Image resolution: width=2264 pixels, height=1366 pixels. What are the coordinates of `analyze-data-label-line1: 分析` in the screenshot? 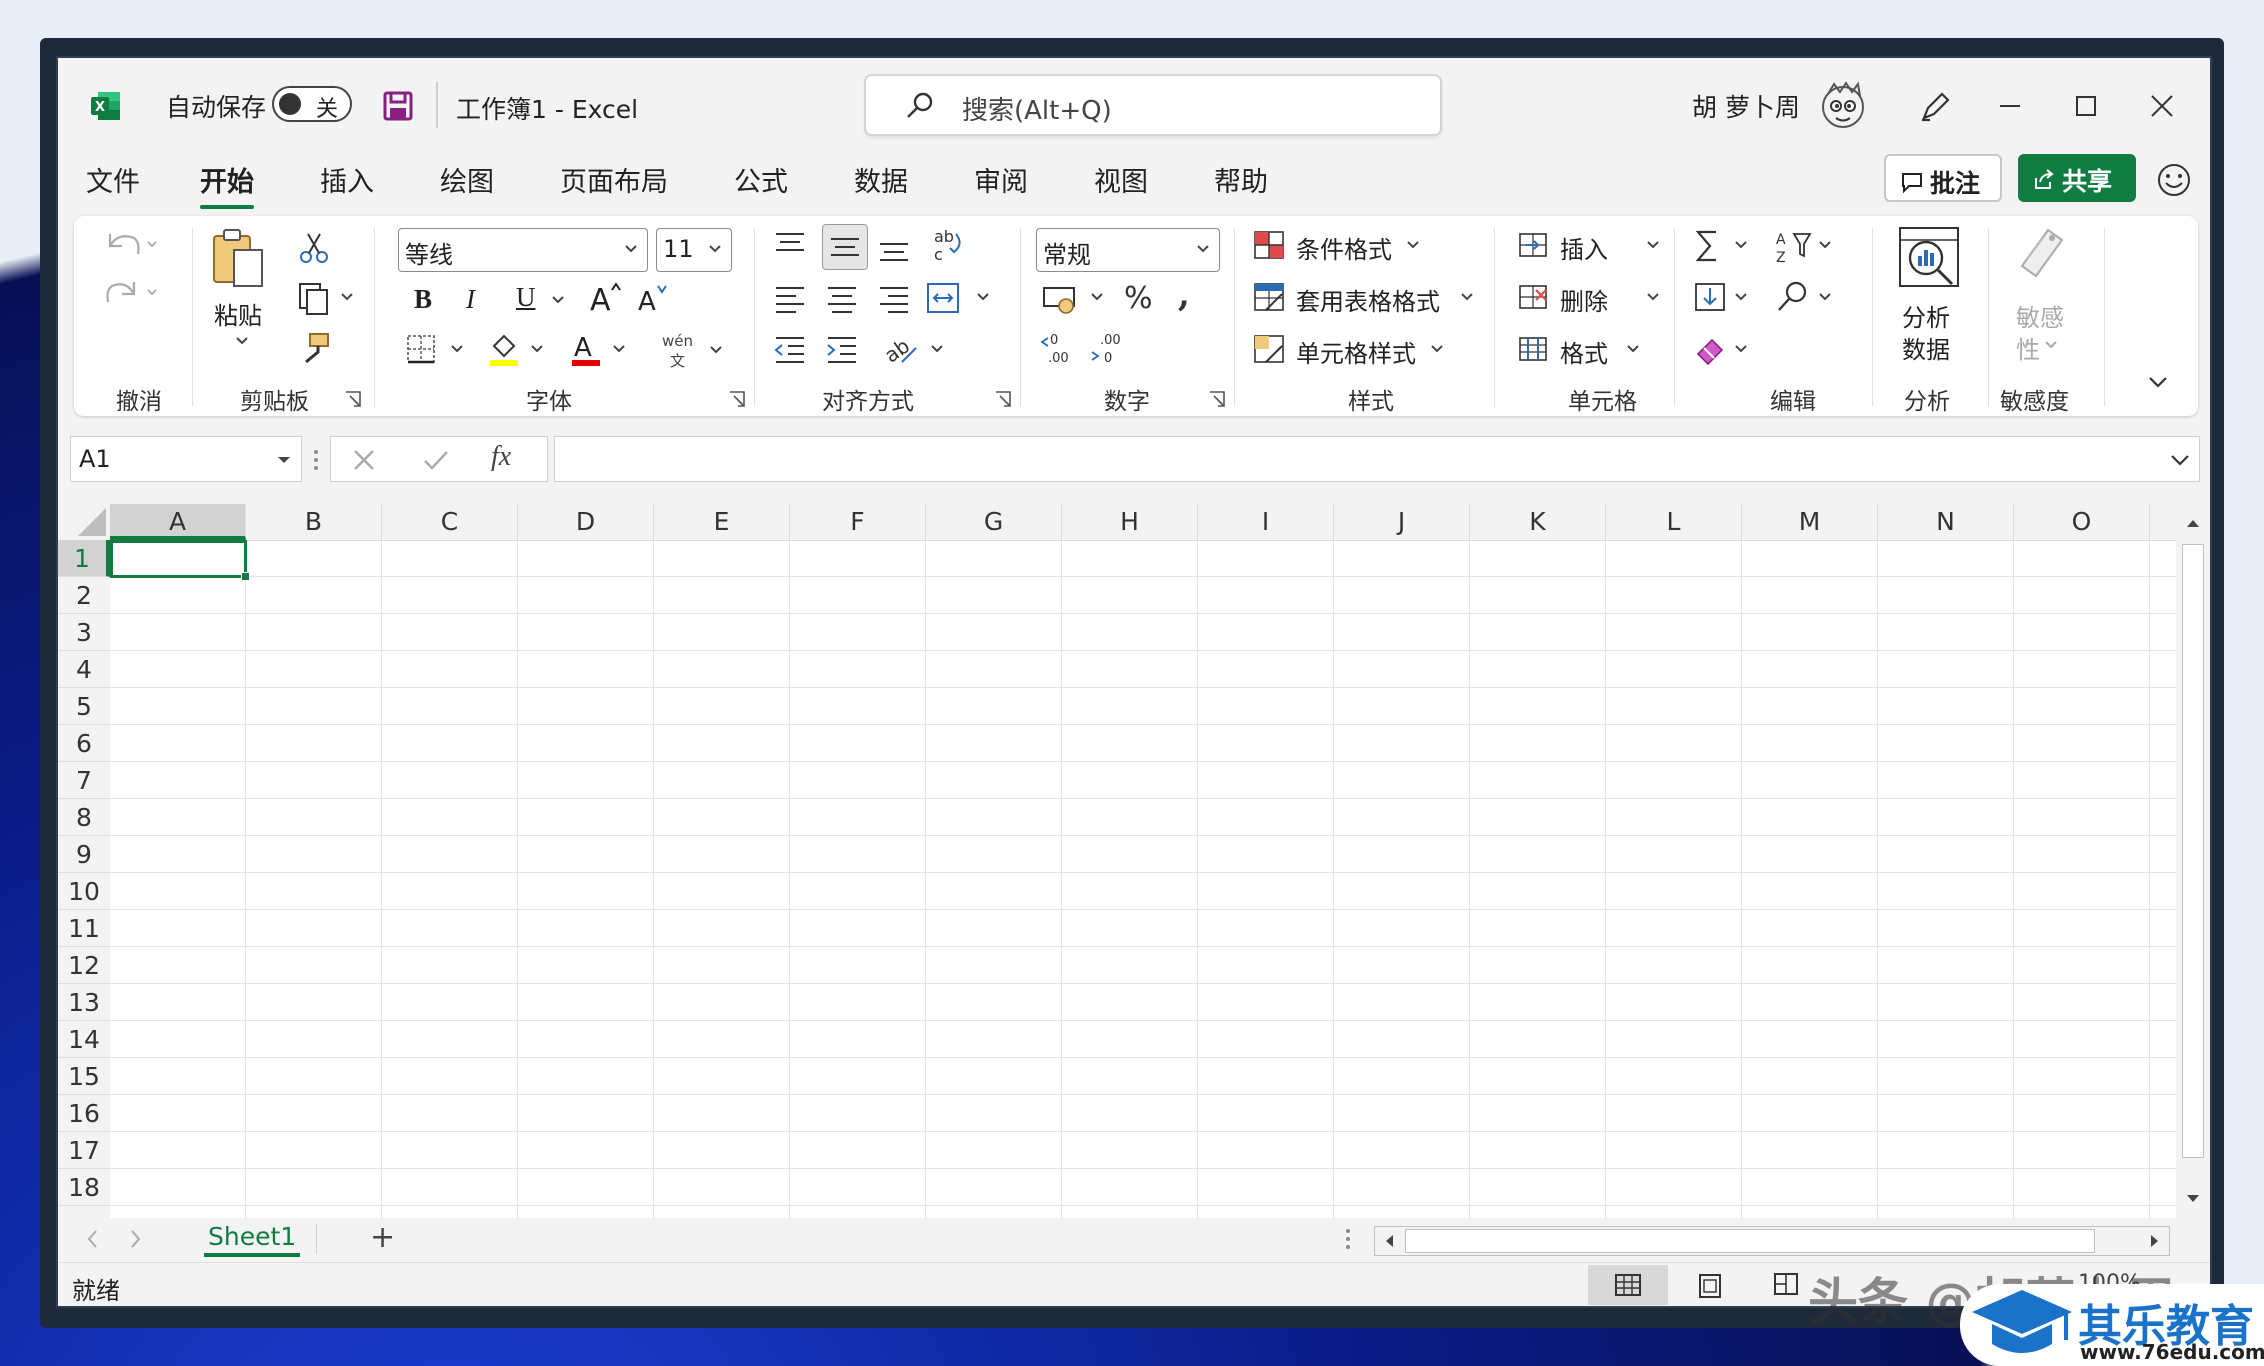 It's located at (1926, 315).